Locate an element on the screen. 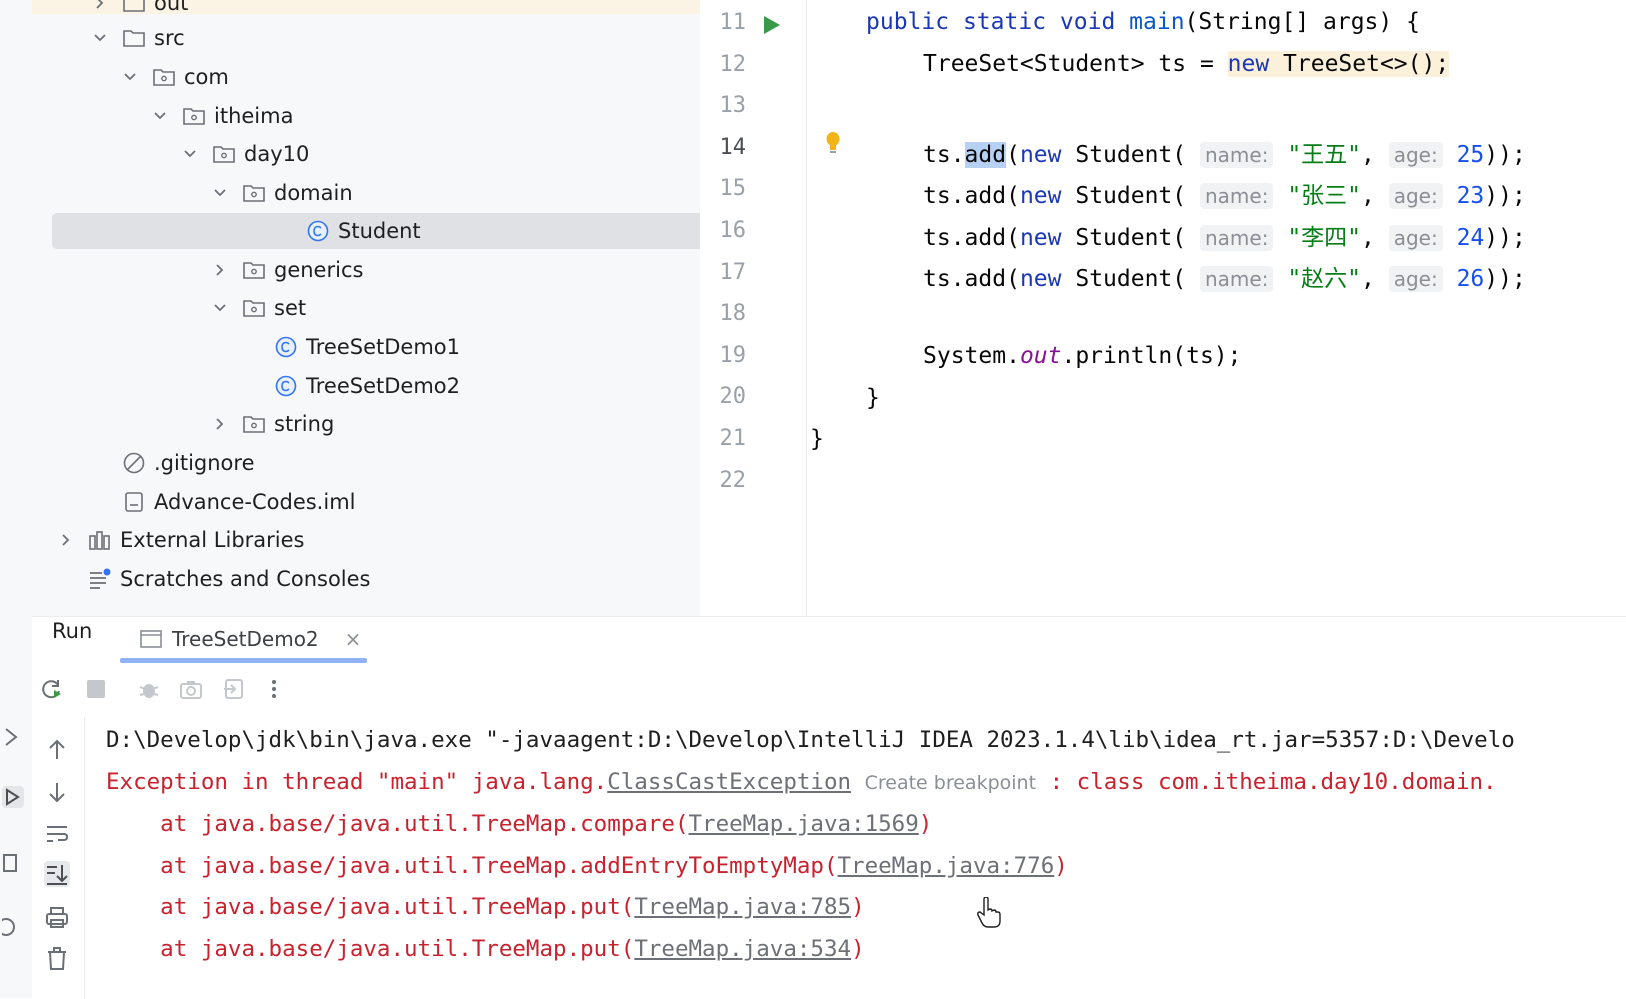  source-link: TreeMap.java:785 is located at coordinates (742, 907).